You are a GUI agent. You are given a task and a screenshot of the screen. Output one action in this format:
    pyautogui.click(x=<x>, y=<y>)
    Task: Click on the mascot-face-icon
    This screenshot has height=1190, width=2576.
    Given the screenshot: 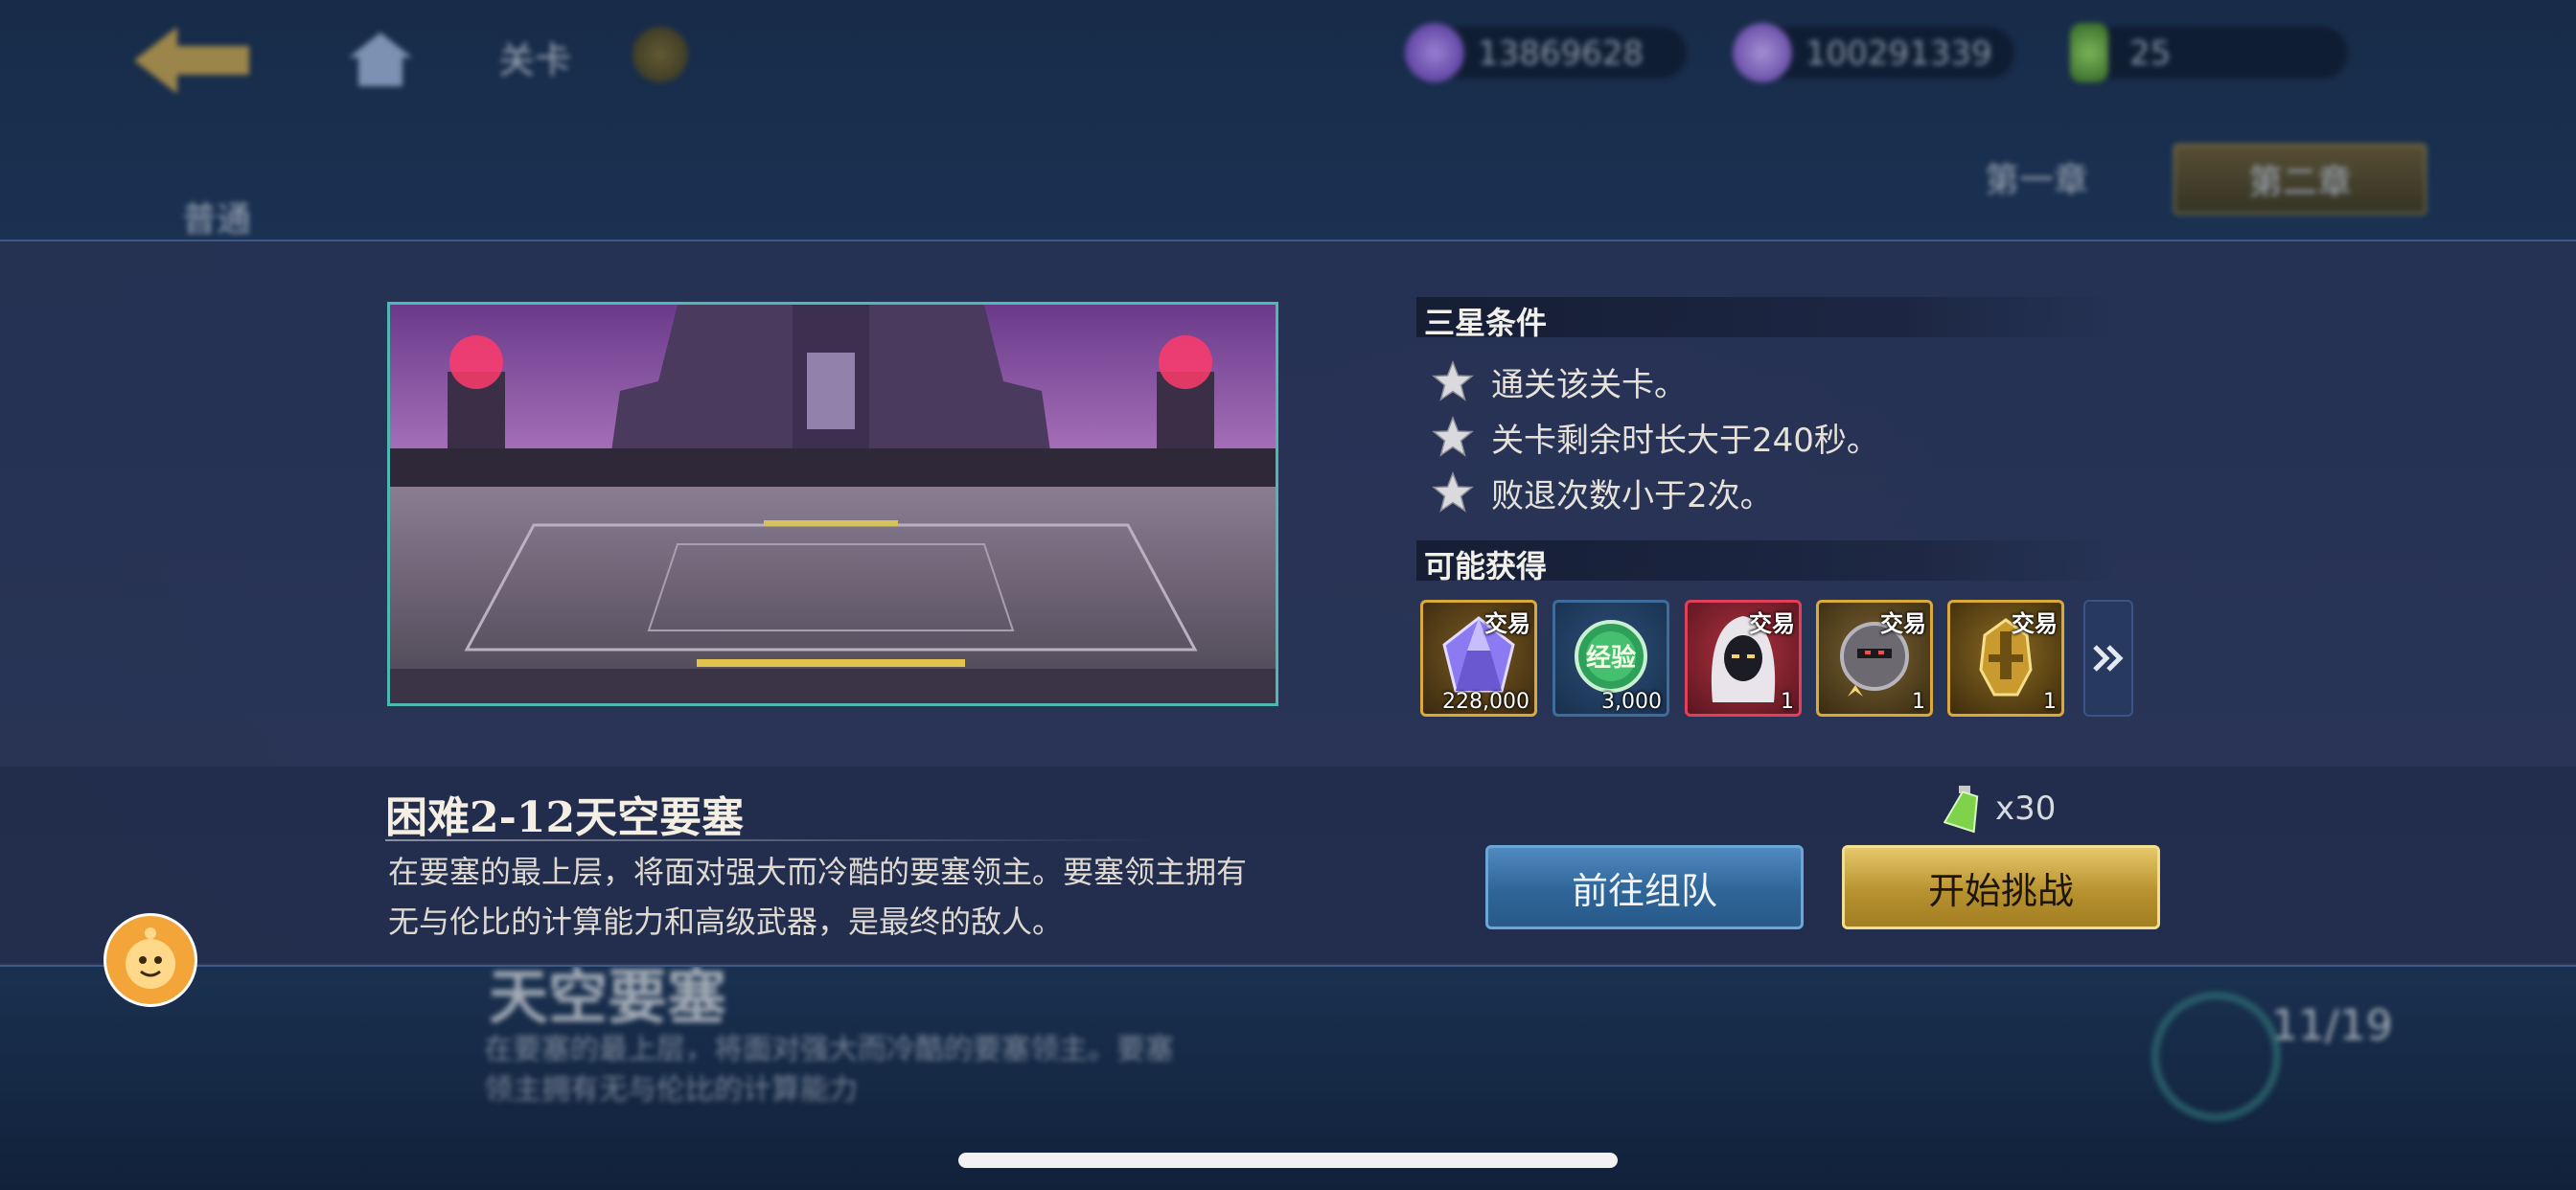 What is the action you would take?
    pyautogui.click(x=150, y=958)
    